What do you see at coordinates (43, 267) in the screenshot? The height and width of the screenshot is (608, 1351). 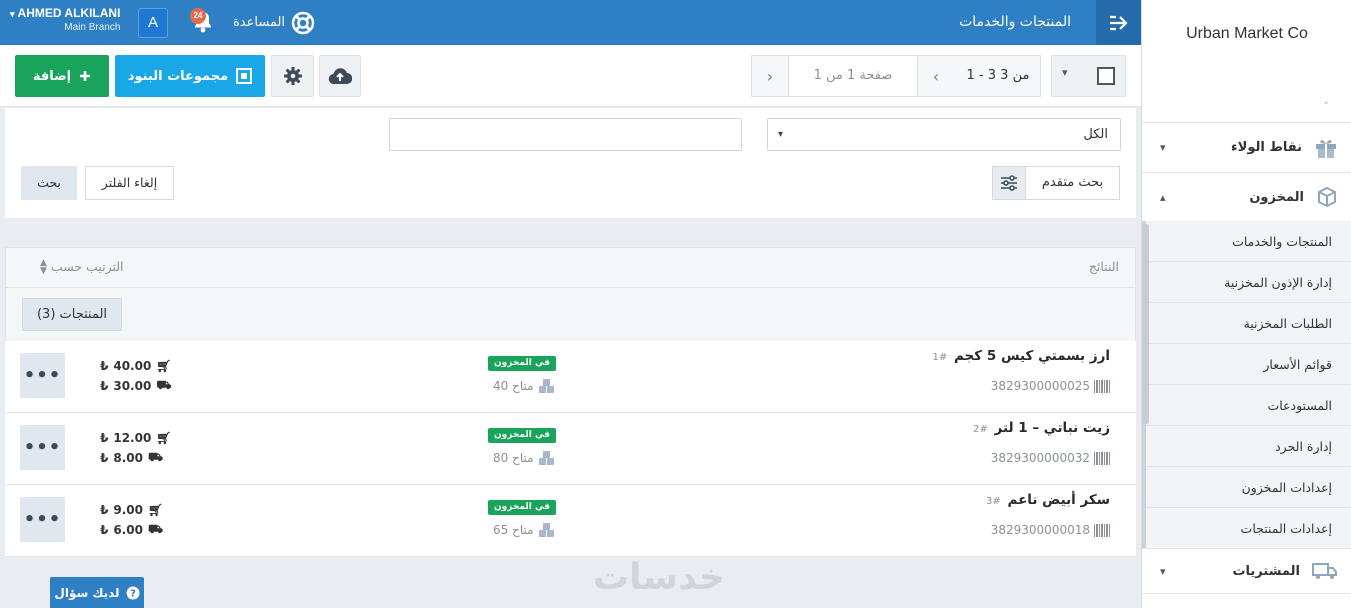 I see `sort-icon: ▲ ▼` at bounding box center [43, 267].